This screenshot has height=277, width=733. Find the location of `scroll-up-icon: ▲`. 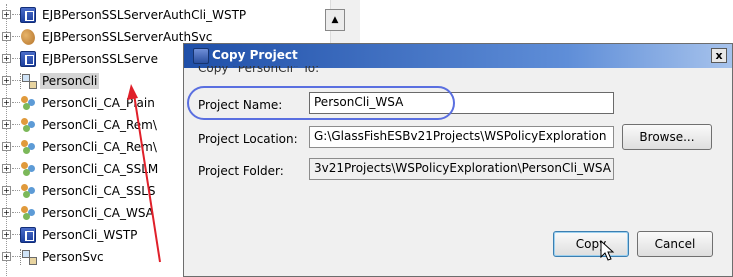

scroll-up-icon: ▲ is located at coordinates (335, 20).